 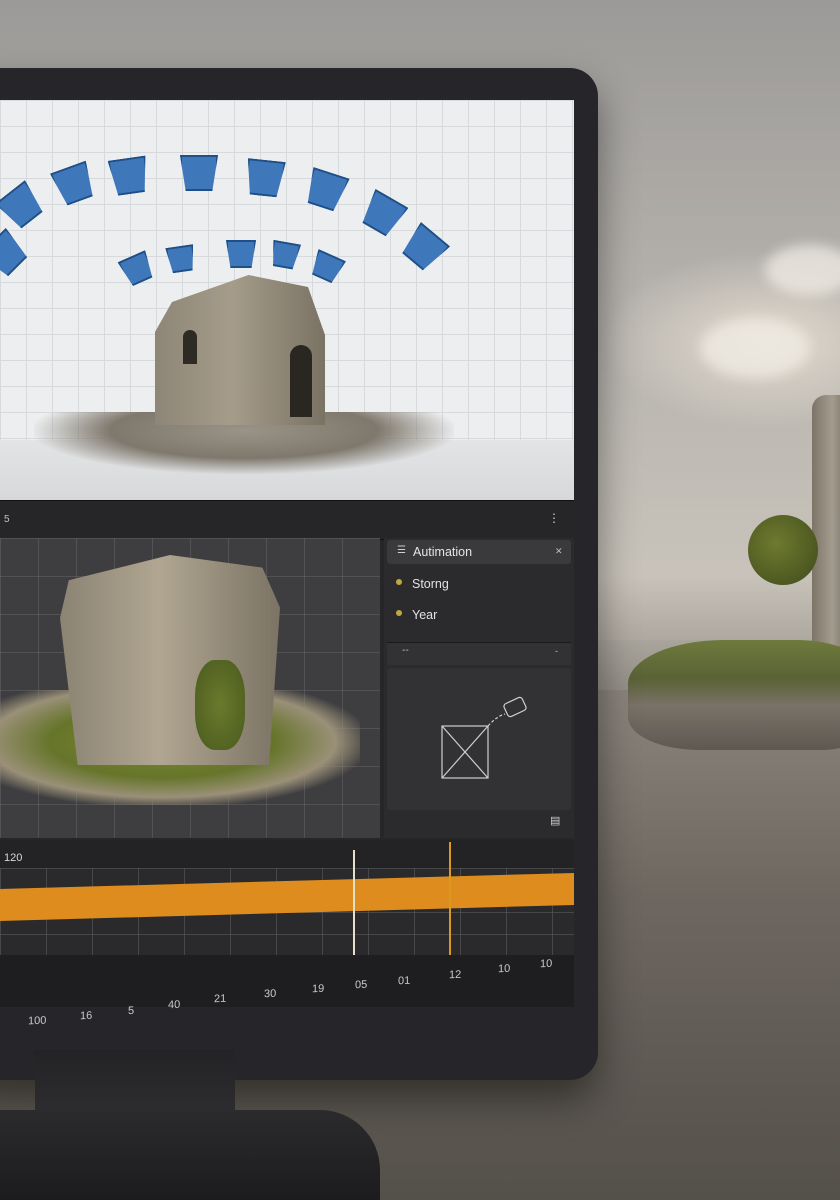 What do you see at coordinates (430, 584) in the screenshot?
I see `panel-item: Storng` at bounding box center [430, 584].